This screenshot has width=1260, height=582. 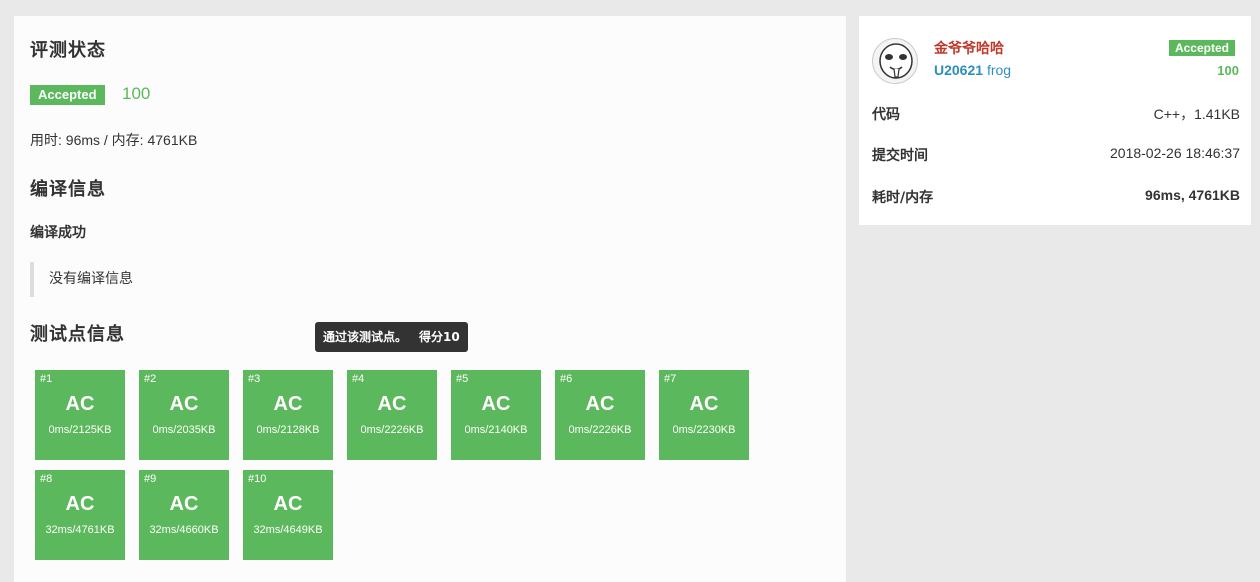 I want to click on info-label: 提交时间, so click(x=900, y=156).